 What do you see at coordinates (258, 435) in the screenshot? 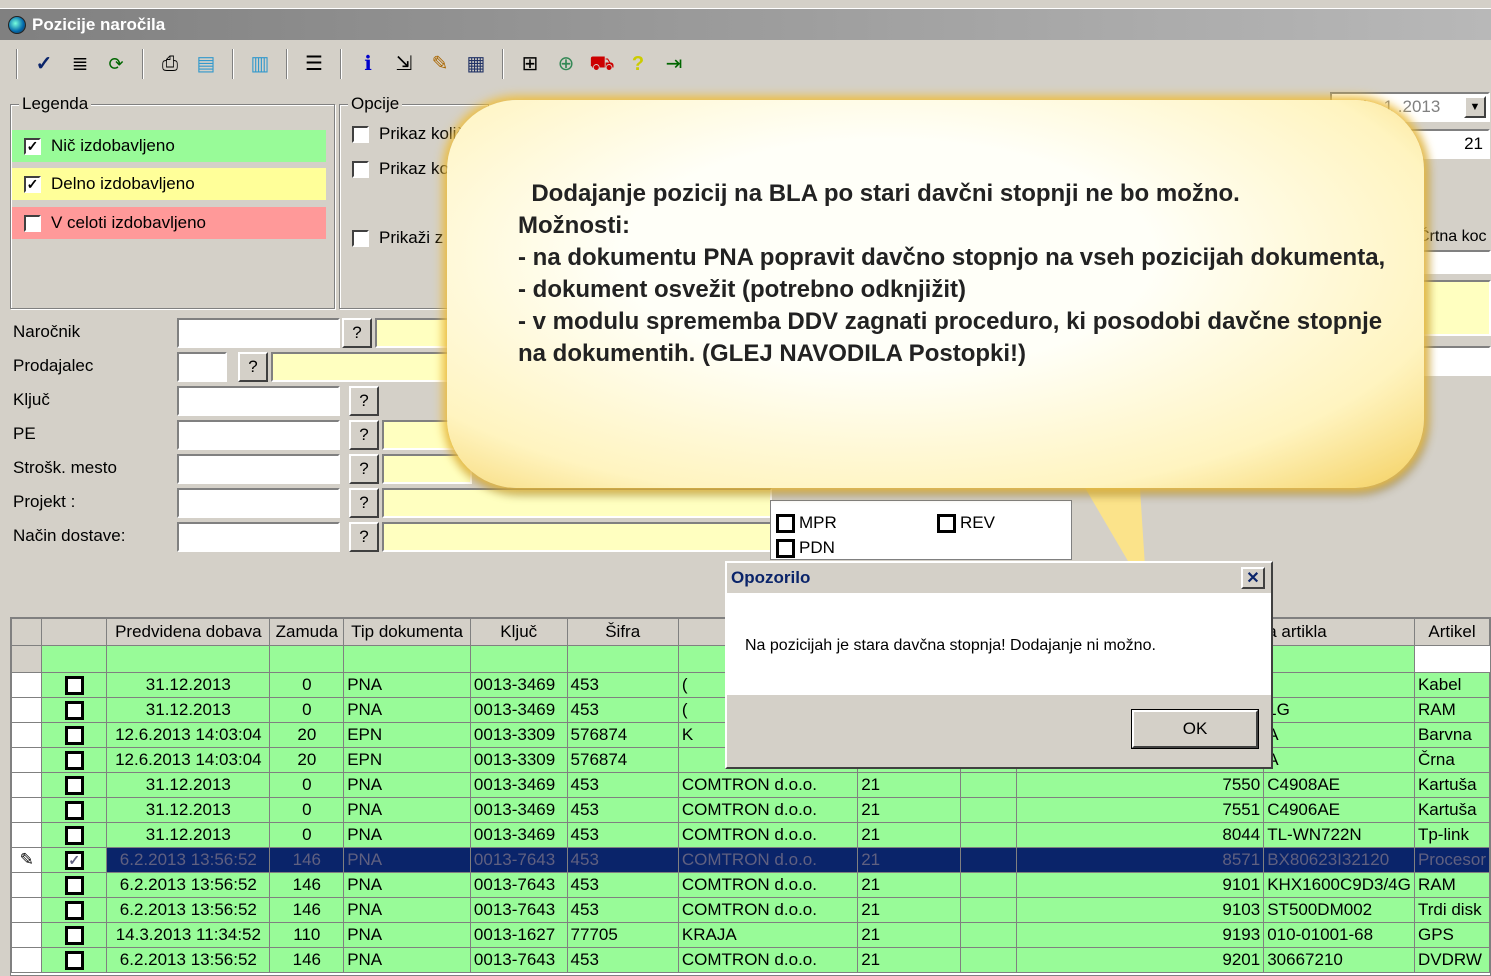
I see `pe-input` at bounding box center [258, 435].